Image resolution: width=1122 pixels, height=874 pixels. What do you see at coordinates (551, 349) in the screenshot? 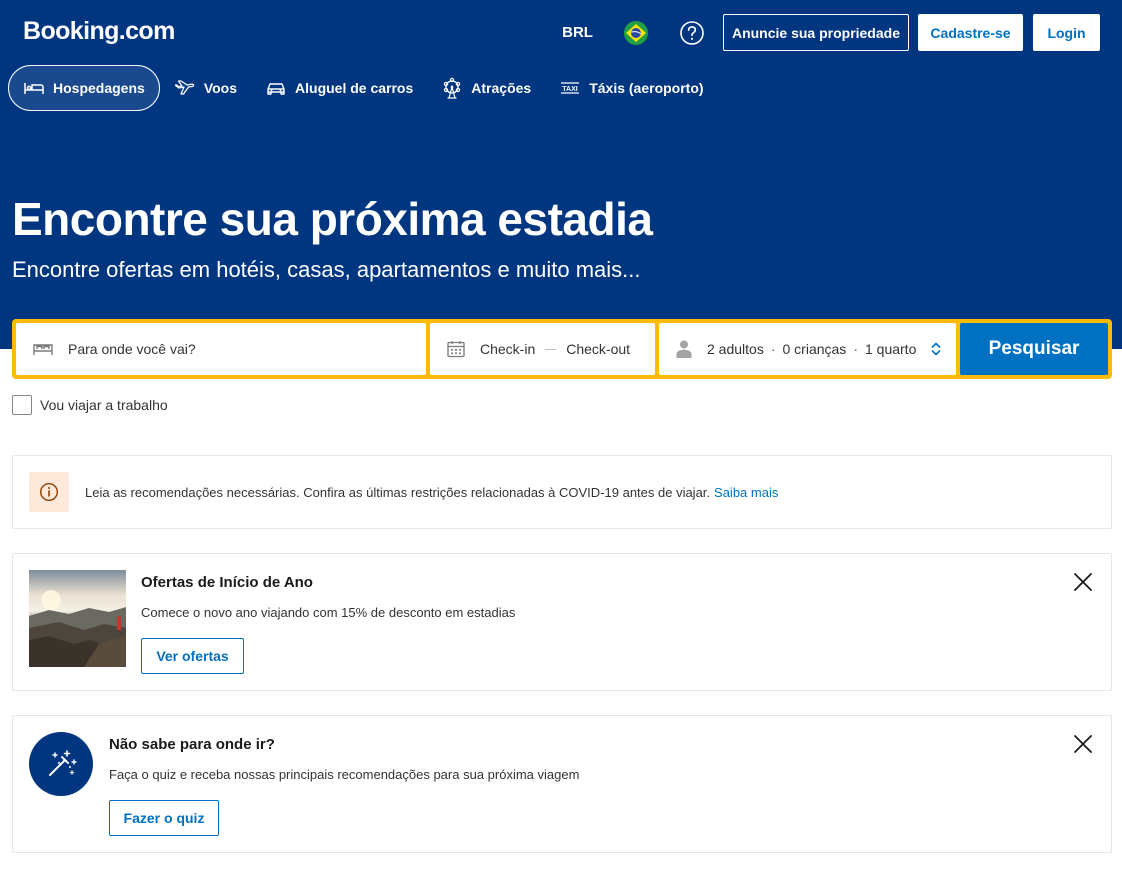
I see `date-separator` at bounding box center [551, 349].